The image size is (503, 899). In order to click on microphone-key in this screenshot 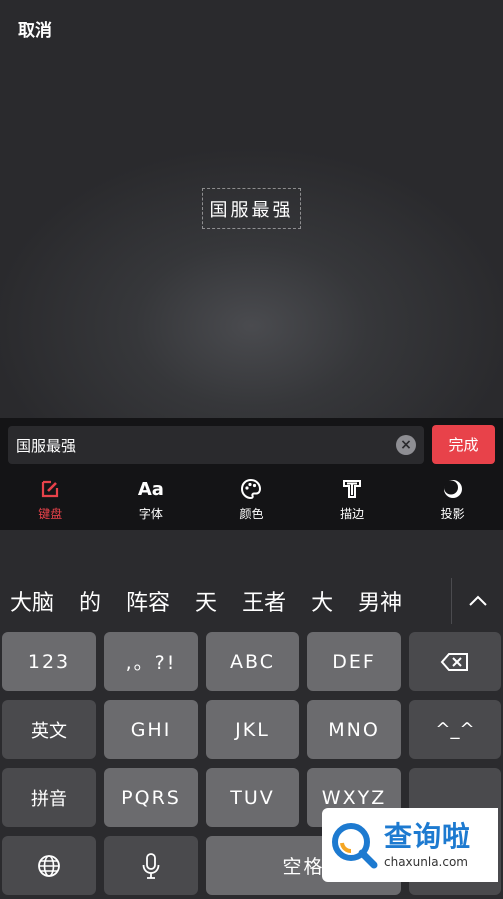, I will do `click(151, 865)`.